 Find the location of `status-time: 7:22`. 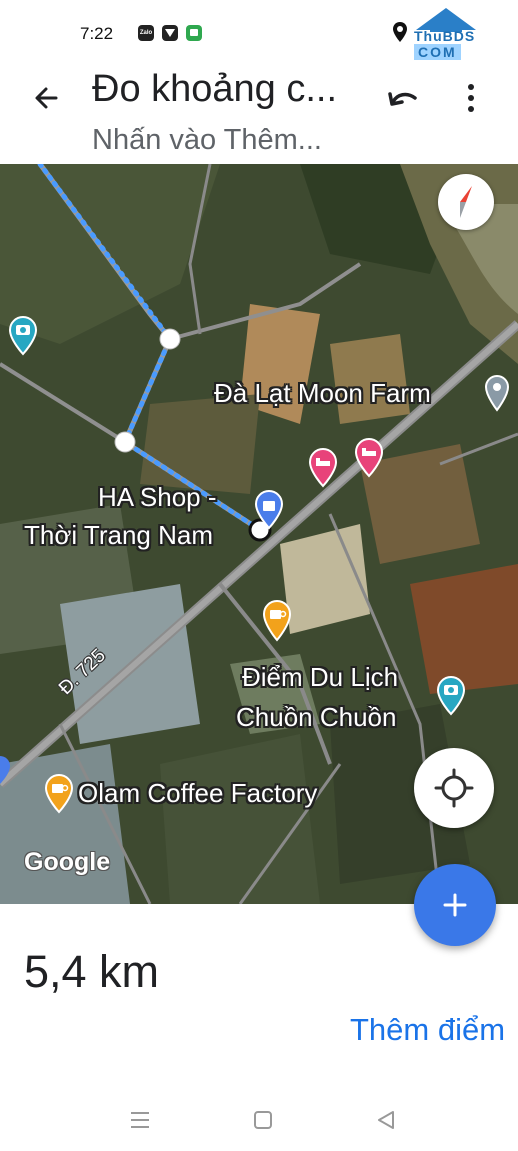

status-time: 7:22 is located at coordinates (97, 33).